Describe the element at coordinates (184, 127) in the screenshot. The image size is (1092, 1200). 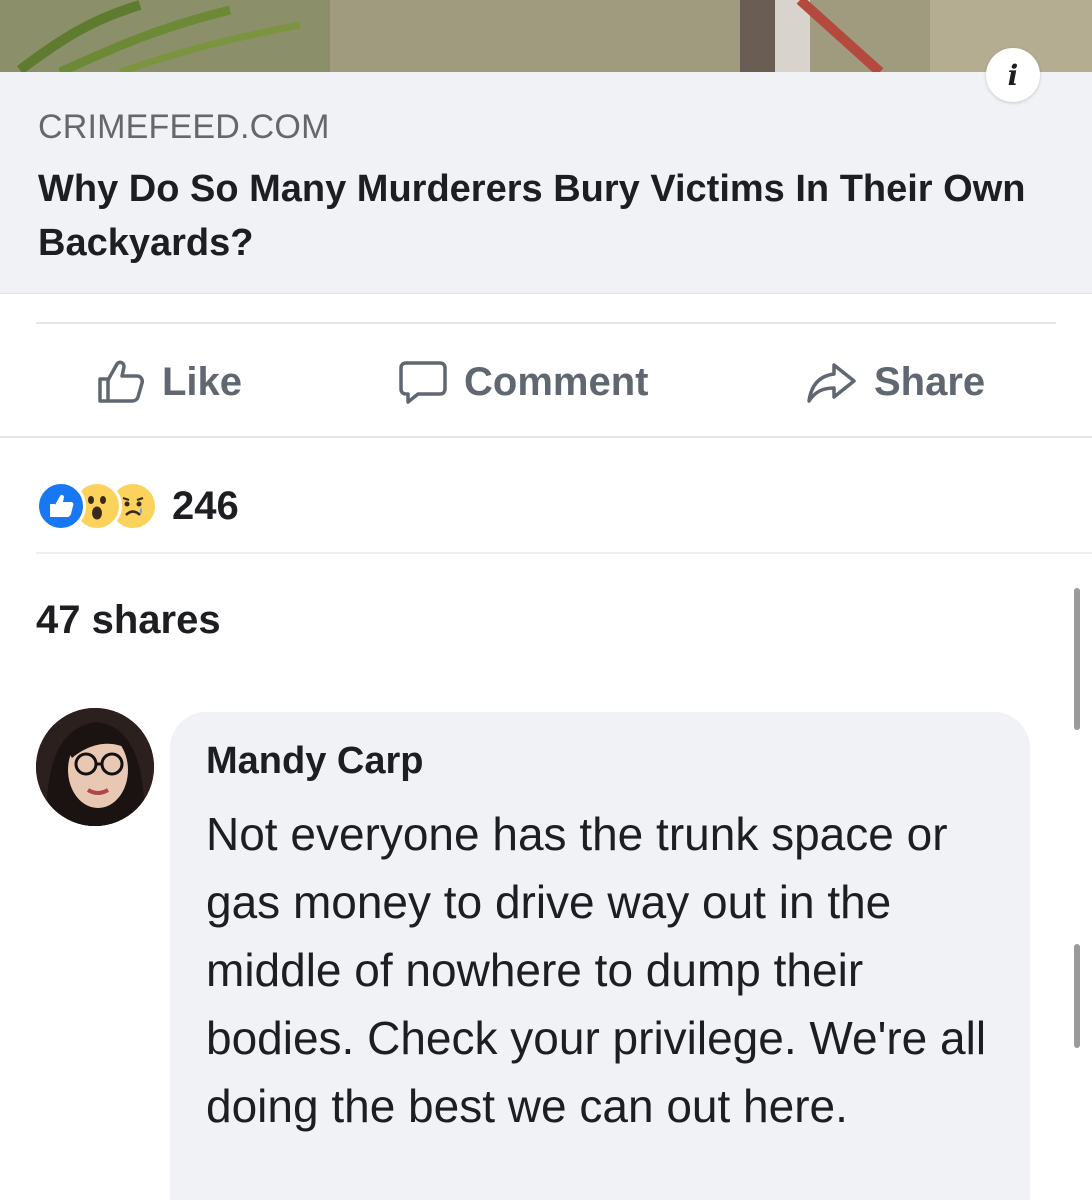
I see `link-domain: CRIMEFEED.COM` at that location.